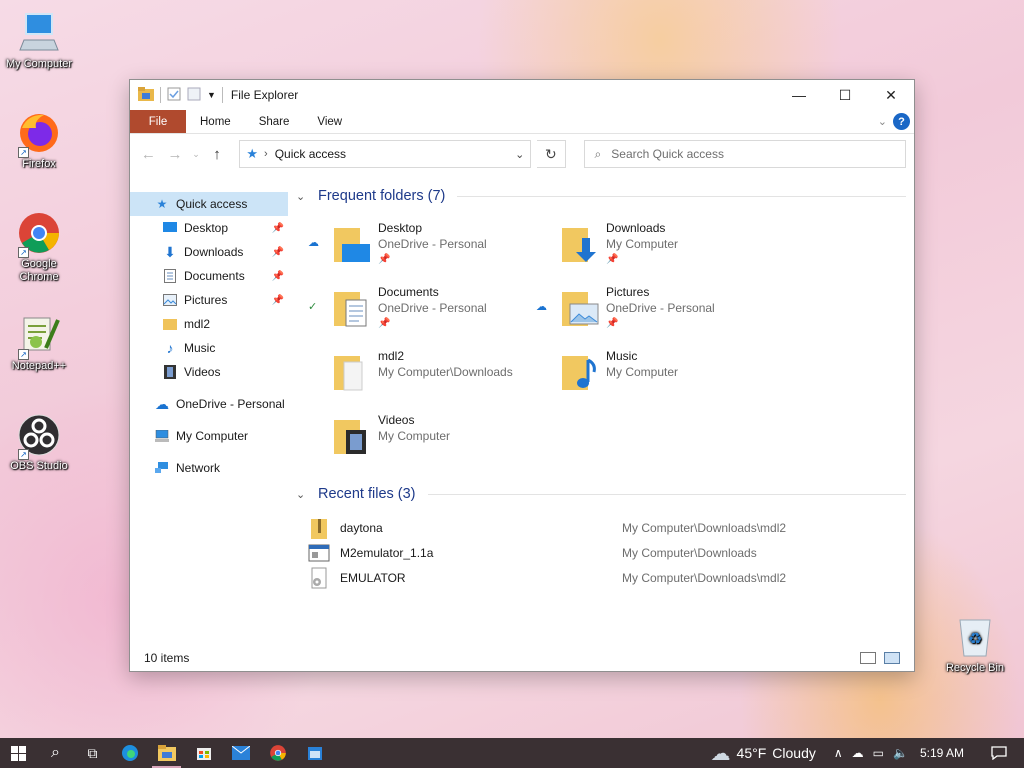 Image resolution: width=1024 pixels, height=768 pixels. What do you see at coordinates (158, 121) in the screenshot?
I see `tab-file: File` at bounding box center [158, 121].